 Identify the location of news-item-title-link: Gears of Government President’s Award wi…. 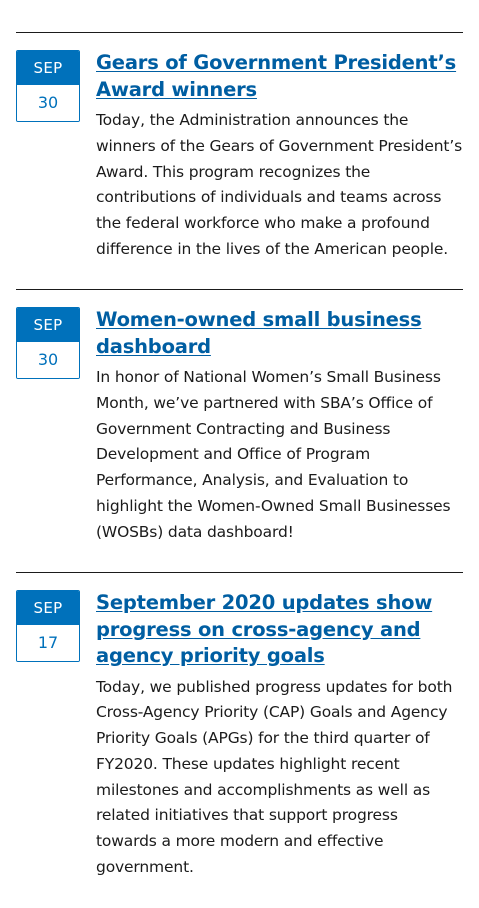
(279, 76).